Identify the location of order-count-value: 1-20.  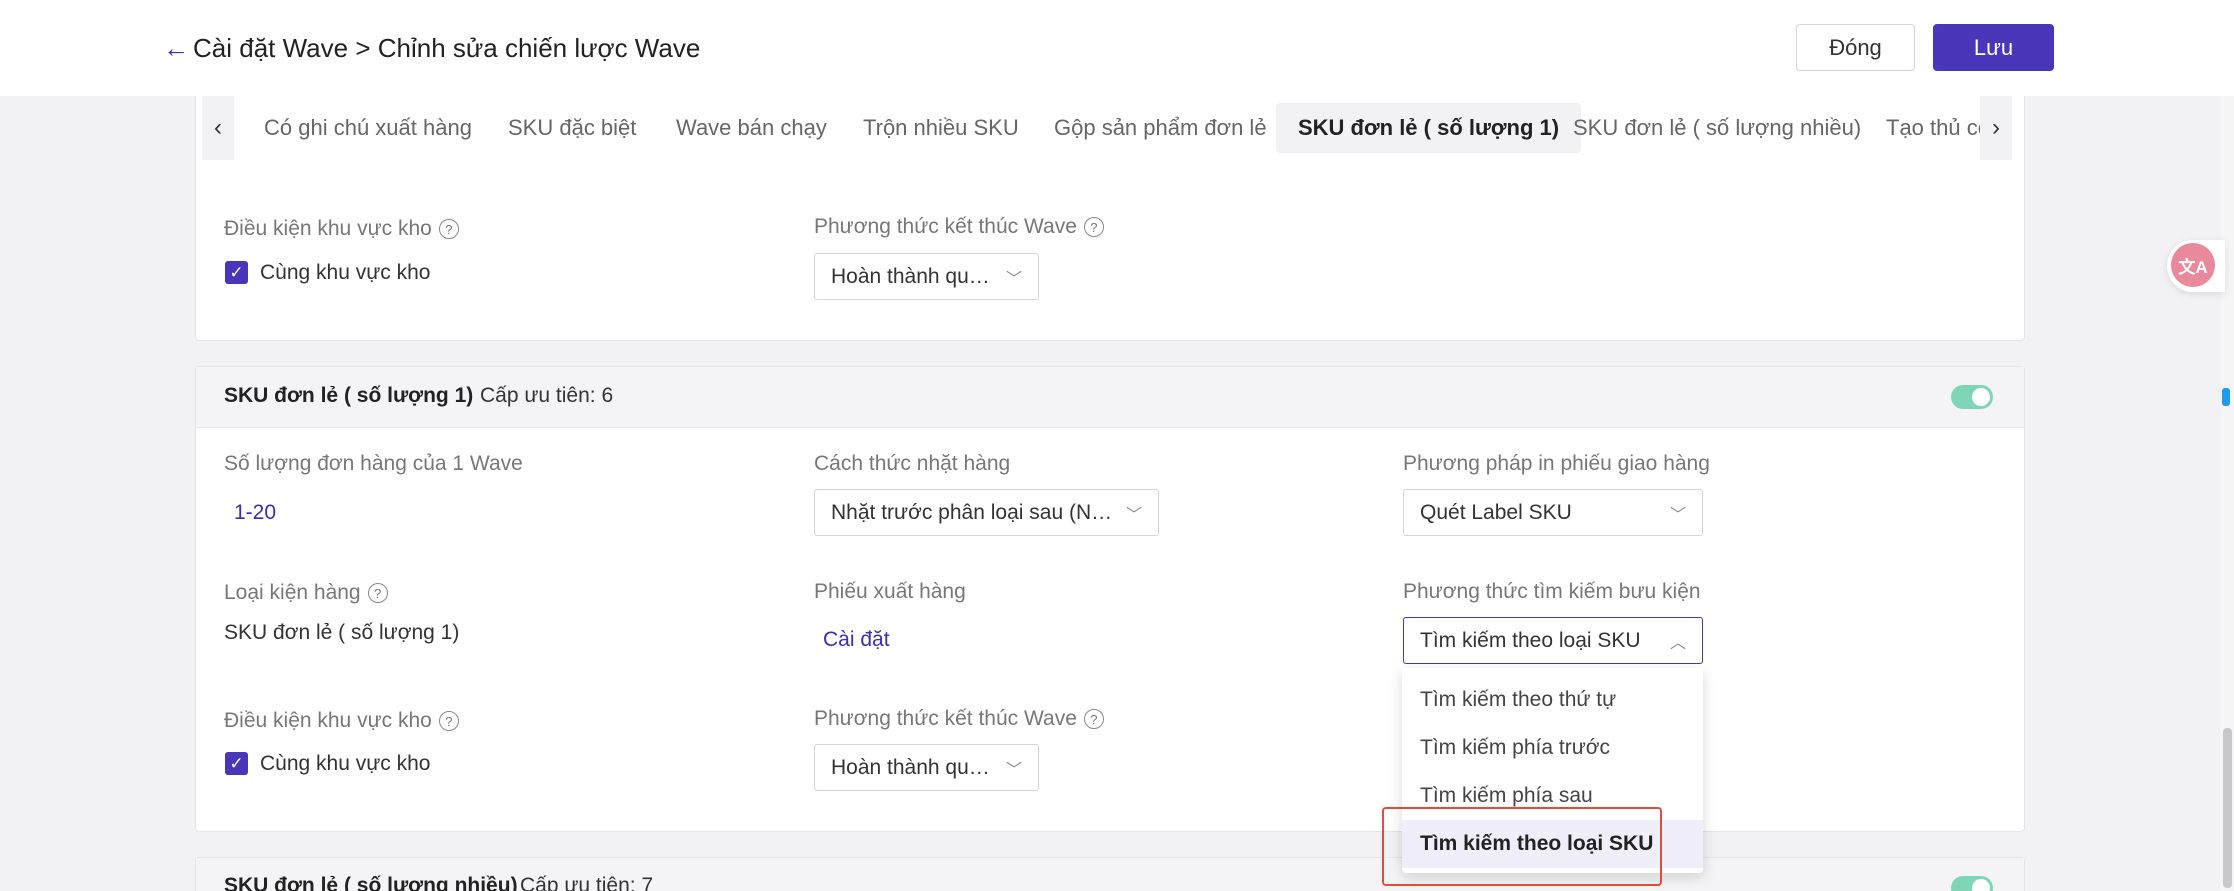
(255, 513).